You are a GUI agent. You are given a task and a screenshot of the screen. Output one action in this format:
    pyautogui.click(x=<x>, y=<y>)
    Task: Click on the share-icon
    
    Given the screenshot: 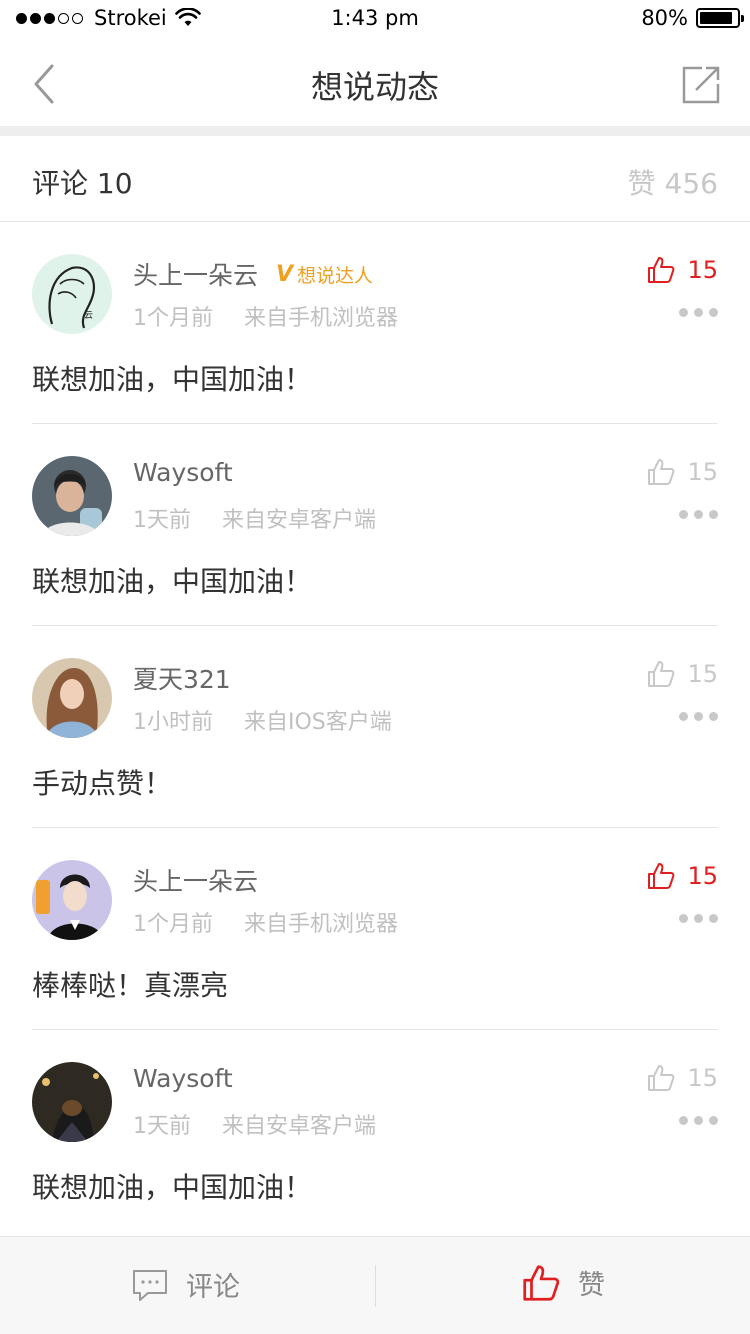 What is the action you would take?
    pyautogui.click(x=701, y=85)
    